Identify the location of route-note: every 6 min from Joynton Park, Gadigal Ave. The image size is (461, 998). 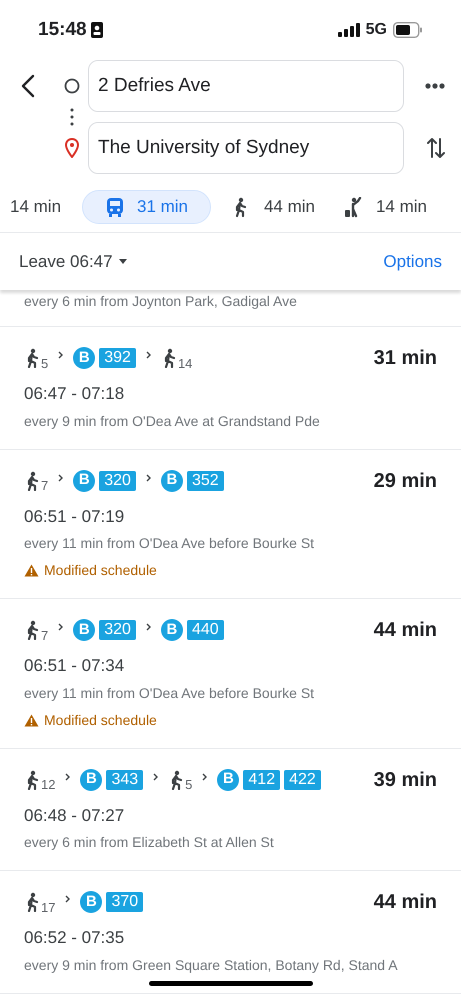
(230, 308).